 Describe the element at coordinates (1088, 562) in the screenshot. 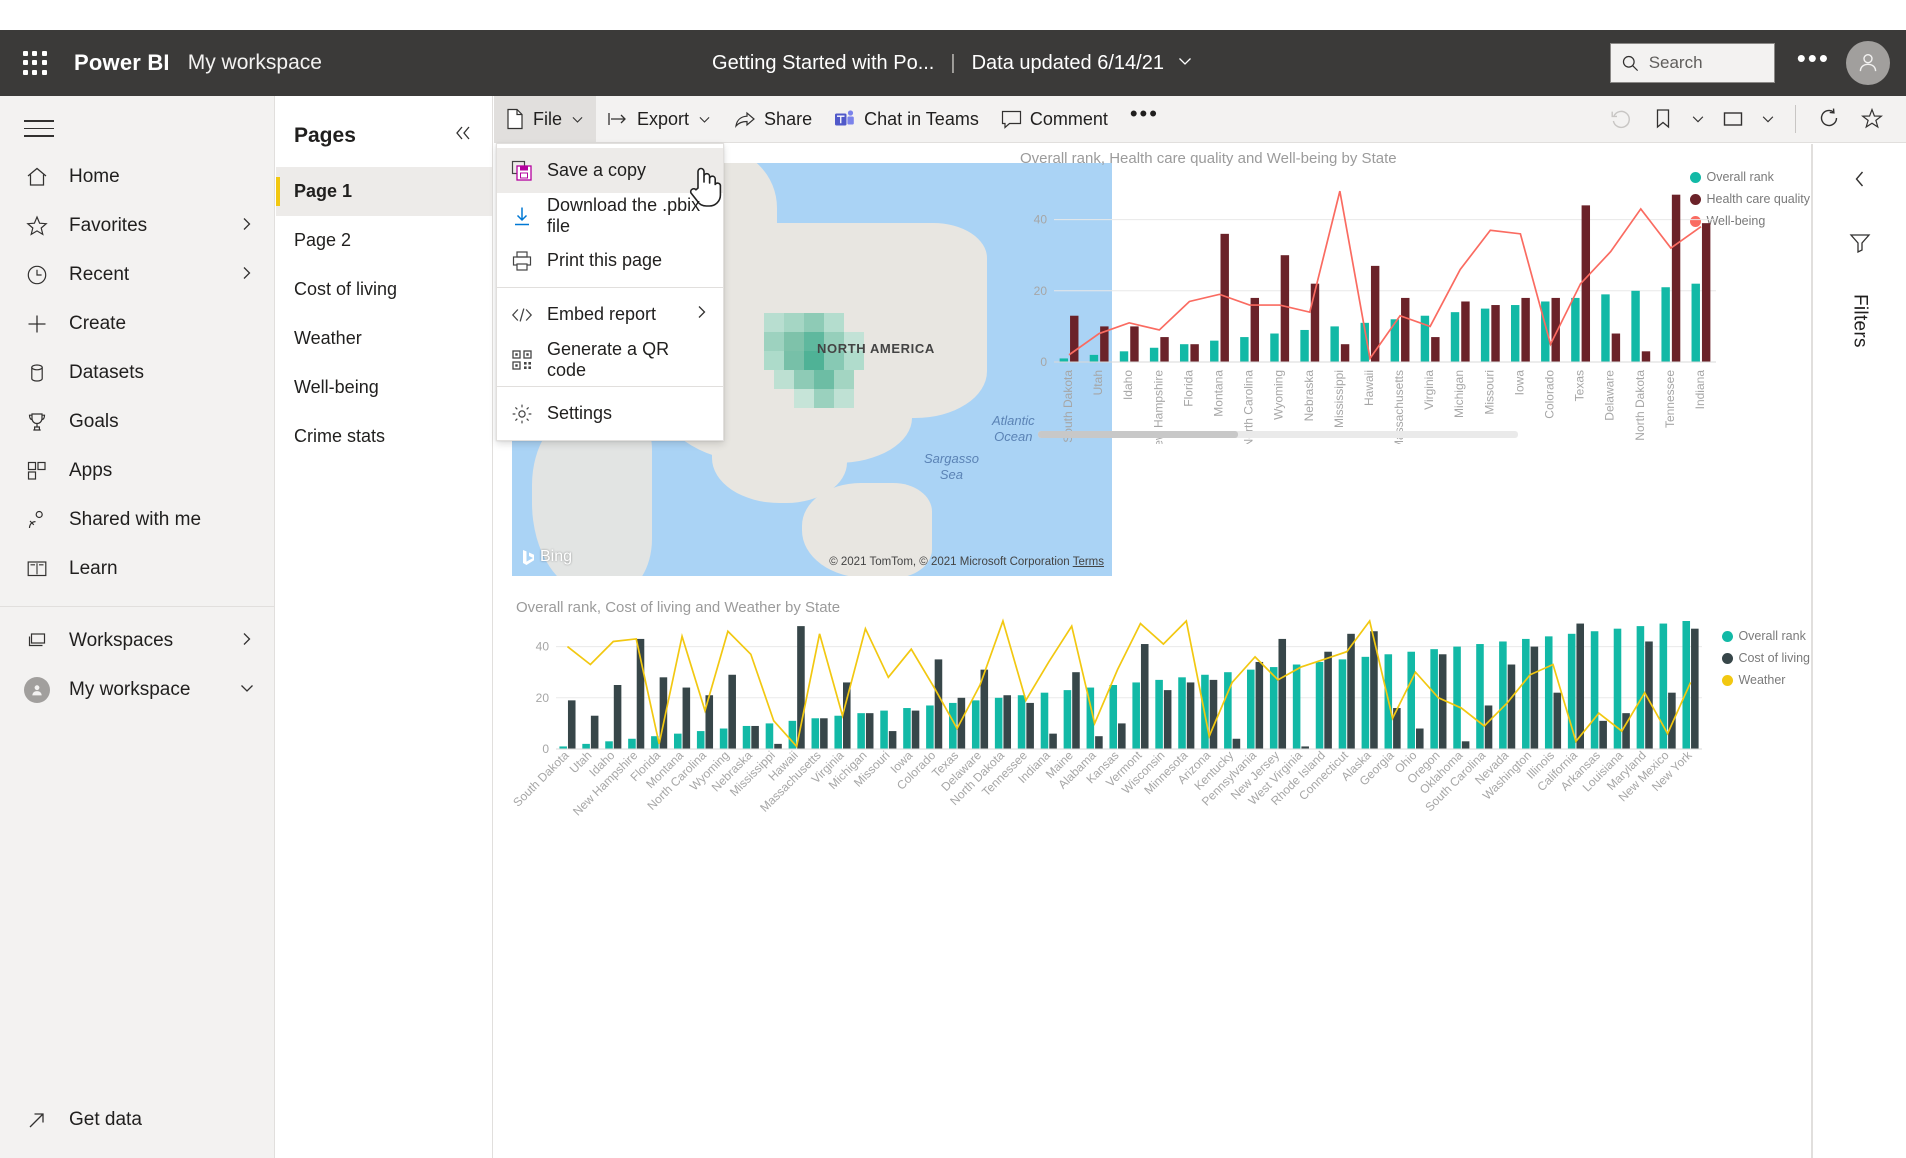

I see `map-terms-link: Terms` at that location.